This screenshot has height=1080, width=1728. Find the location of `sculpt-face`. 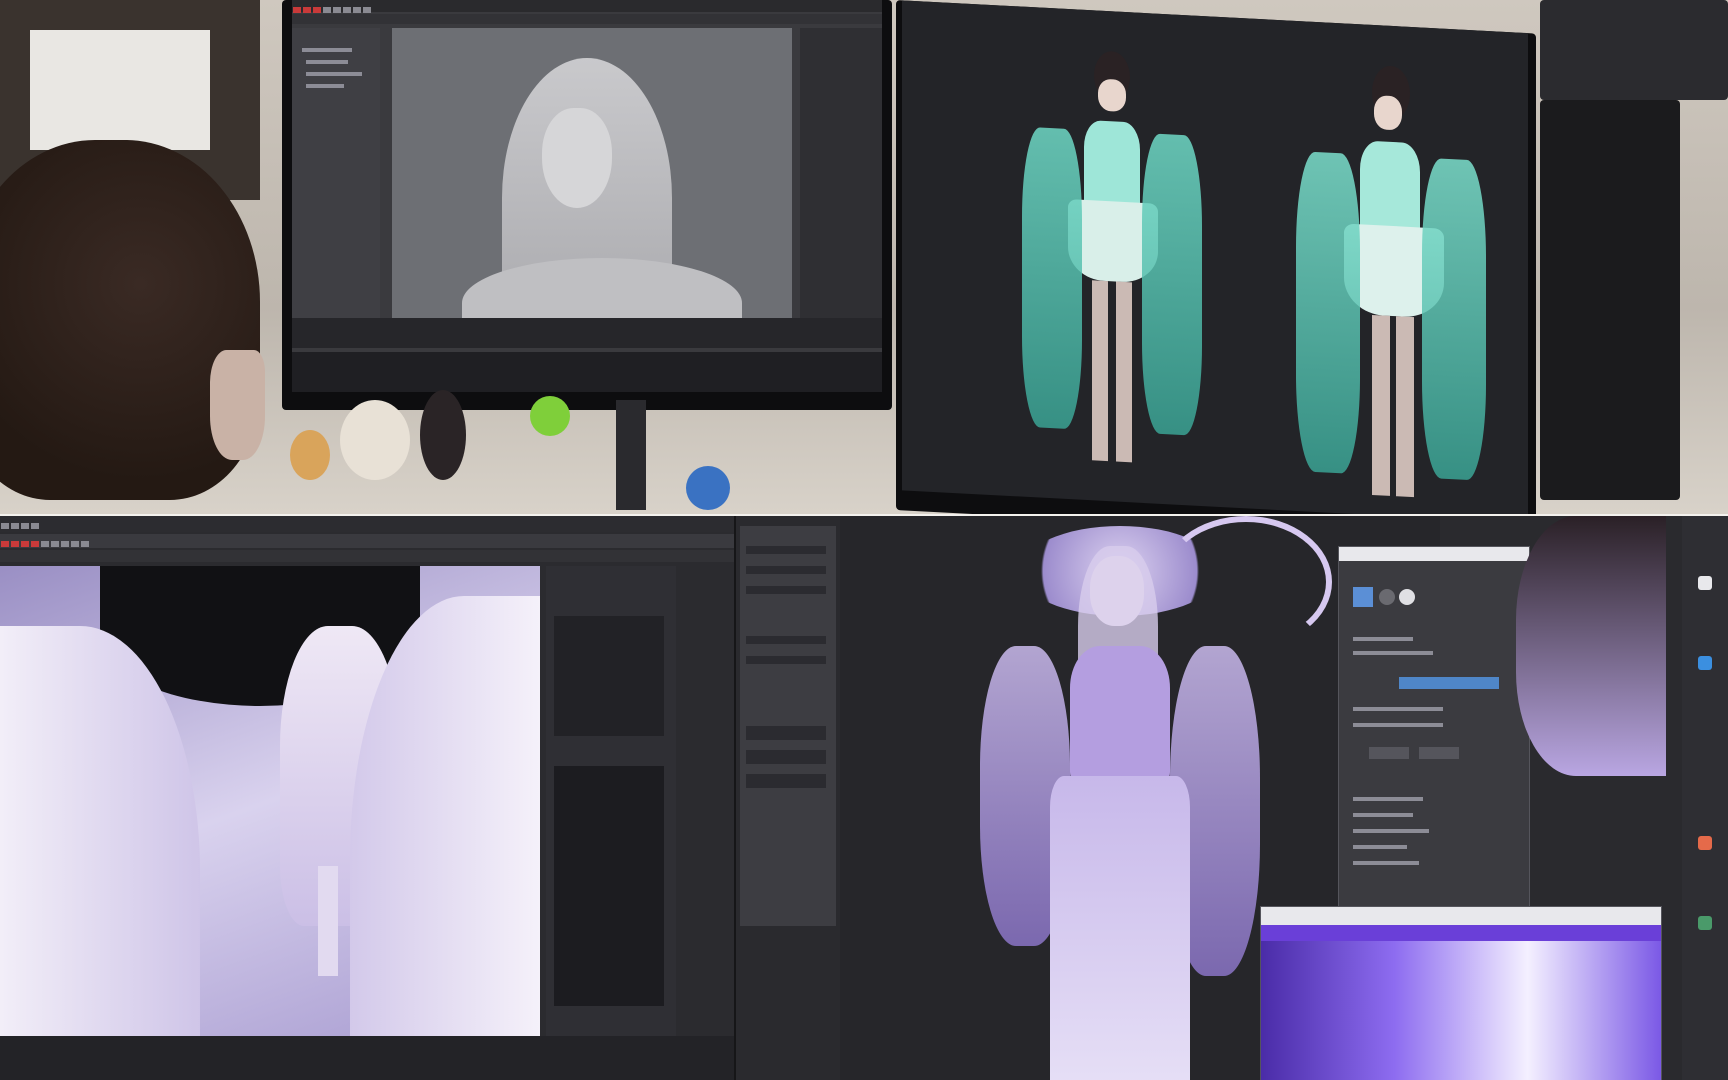

sculpt-face is located at coordinates (577, 158).